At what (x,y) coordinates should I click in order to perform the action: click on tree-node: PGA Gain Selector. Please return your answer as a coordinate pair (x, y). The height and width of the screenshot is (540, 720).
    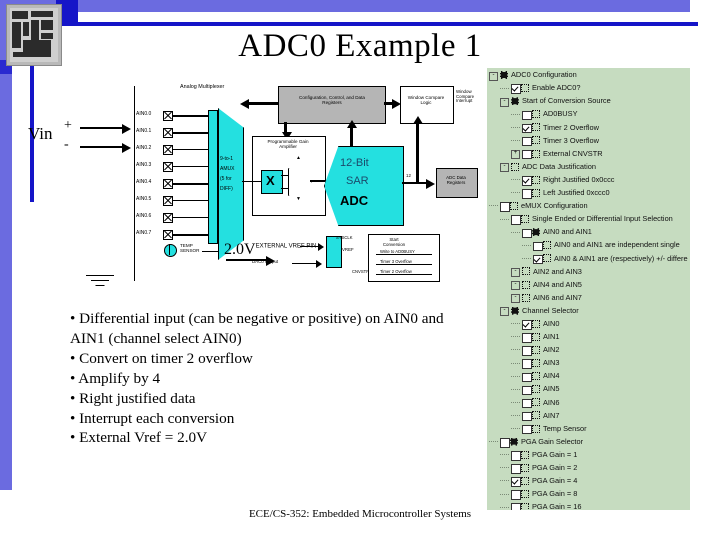
    Looking at the image, I should click on (588, 441).